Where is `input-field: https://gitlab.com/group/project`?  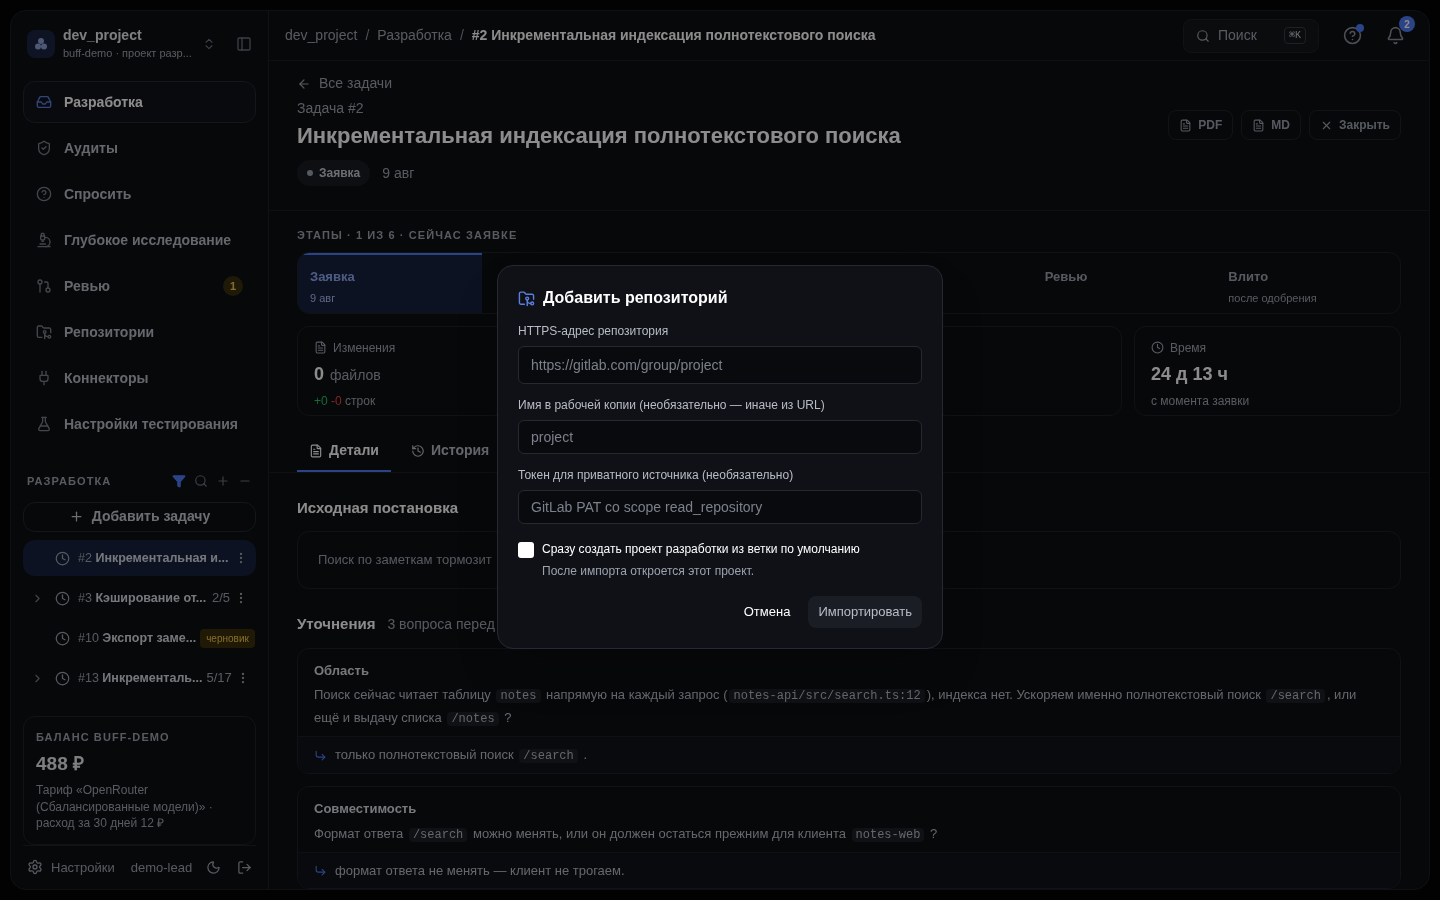
input-field: https://gitlab.com/group/project is located at coordinates (720, 365).